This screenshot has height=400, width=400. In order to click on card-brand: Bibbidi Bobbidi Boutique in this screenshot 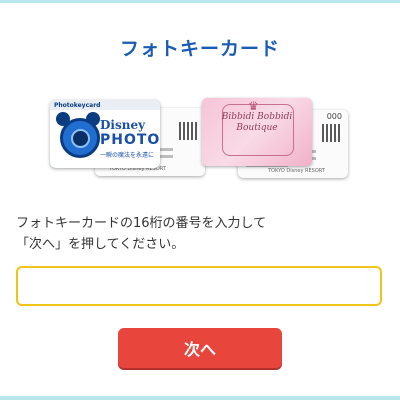, I will do `click(257, 123)`.